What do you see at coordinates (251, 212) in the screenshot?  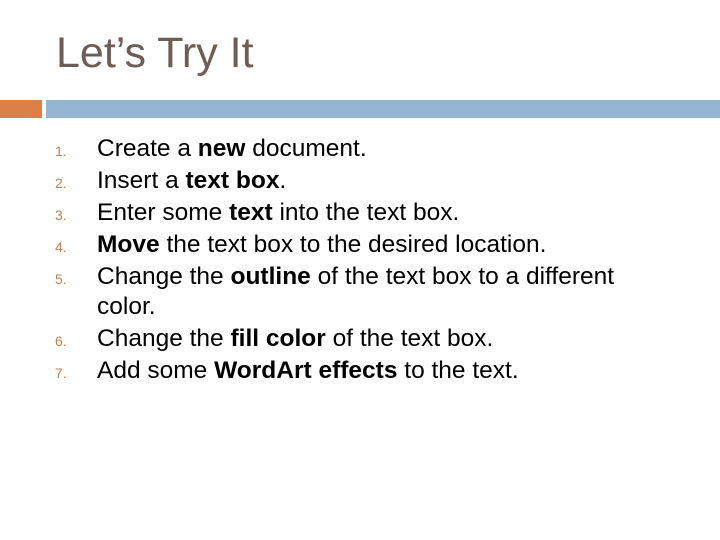 I see `item-emphasis: text` at bounding box center [251, 212].